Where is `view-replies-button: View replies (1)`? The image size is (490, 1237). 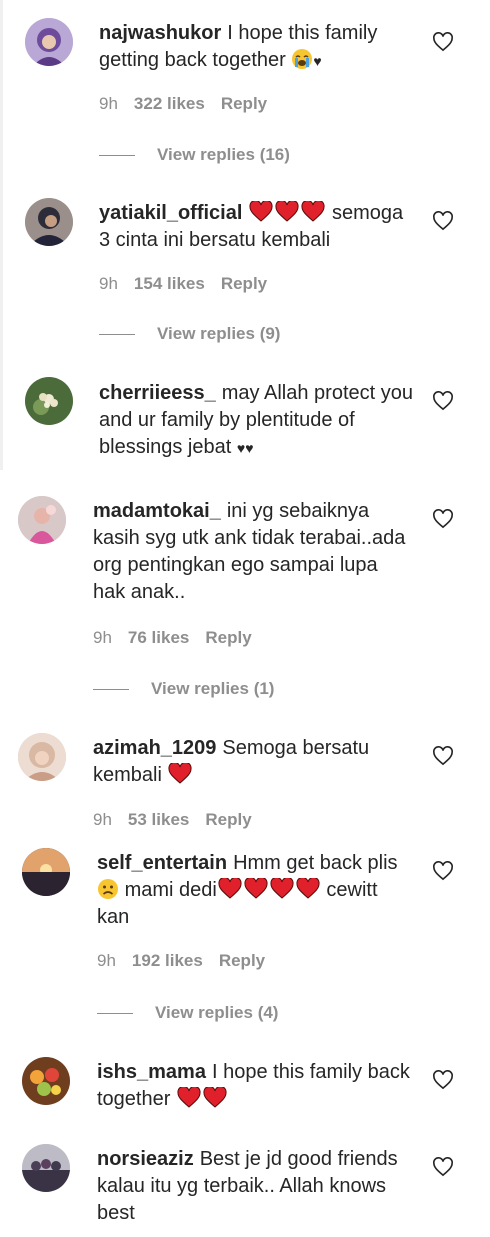
view-replies-button: View replies (1) is located at coordinates (183, 689).